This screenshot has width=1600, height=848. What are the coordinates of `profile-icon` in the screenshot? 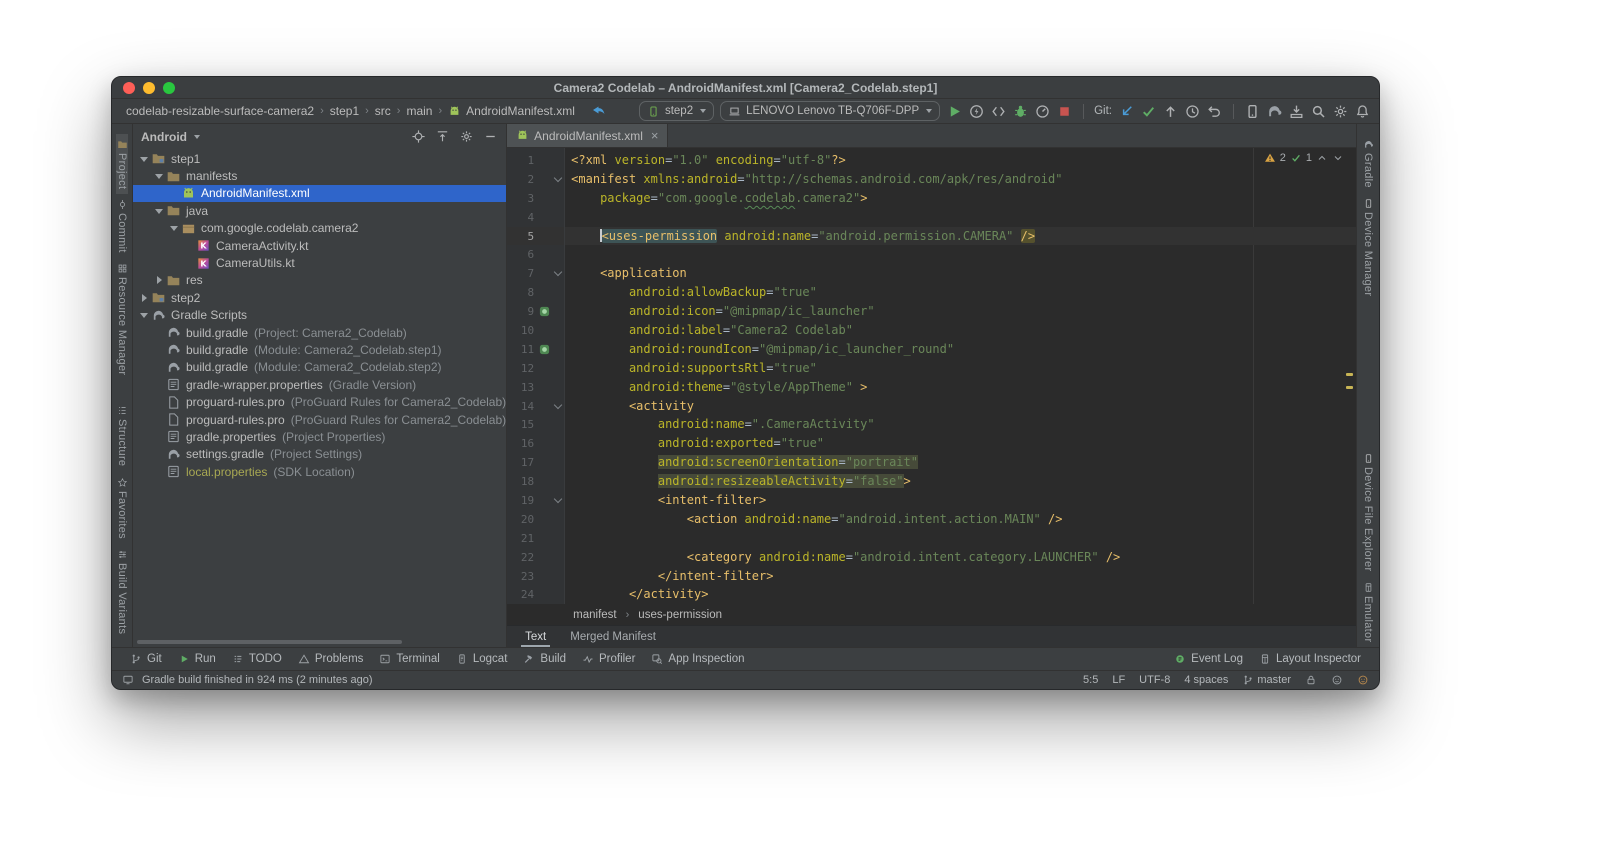 It's located at (1042, 111).